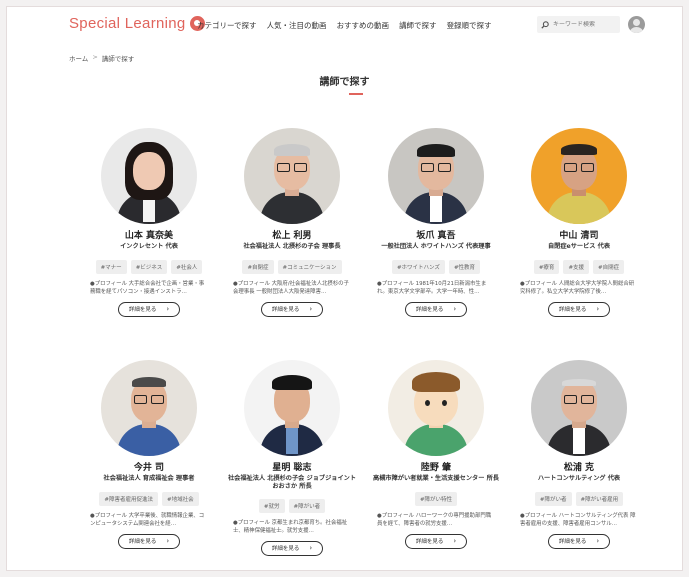 This screenshot has width=689, height=577. I want to click on tag-list: #就労 #障がい者, so click(292, 506).